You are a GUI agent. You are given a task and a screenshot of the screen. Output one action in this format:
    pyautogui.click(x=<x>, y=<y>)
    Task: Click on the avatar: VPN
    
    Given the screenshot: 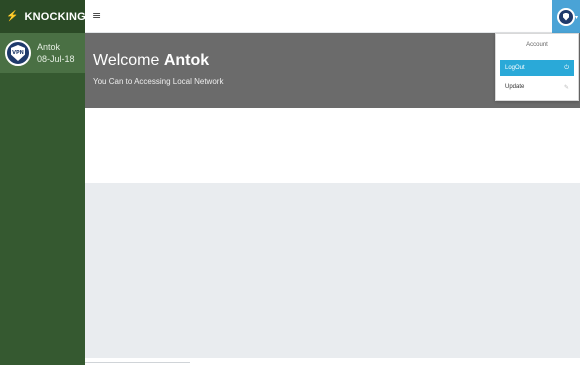 What is the action you would take?
    pyautogui.click(x=18, y=53)
    